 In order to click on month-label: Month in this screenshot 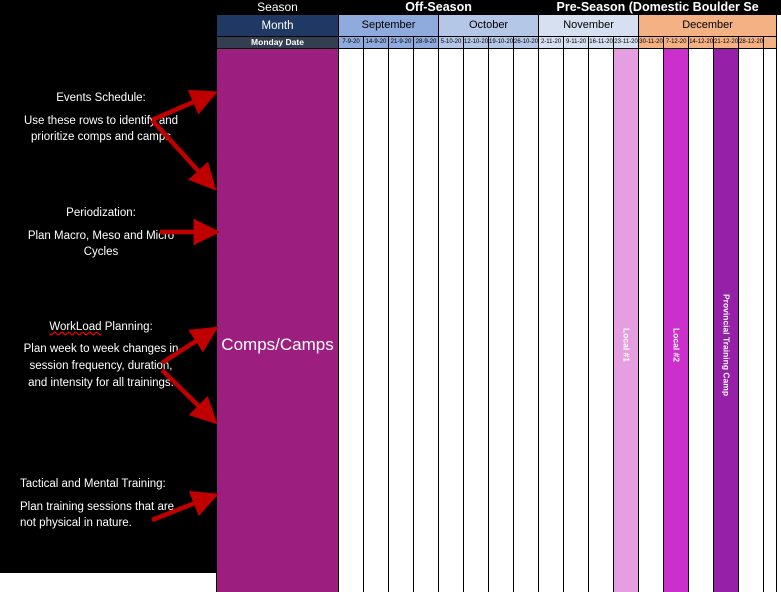, I will do `click(277, 26)`.